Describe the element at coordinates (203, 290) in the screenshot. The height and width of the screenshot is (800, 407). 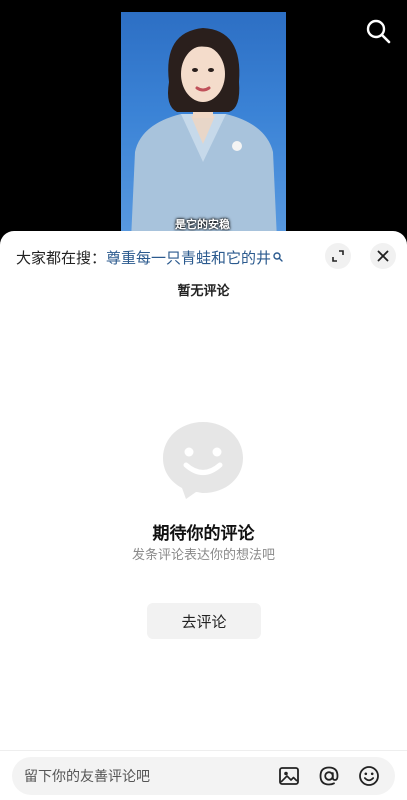
I see `no-comments-label: 暂无评论` at that location.